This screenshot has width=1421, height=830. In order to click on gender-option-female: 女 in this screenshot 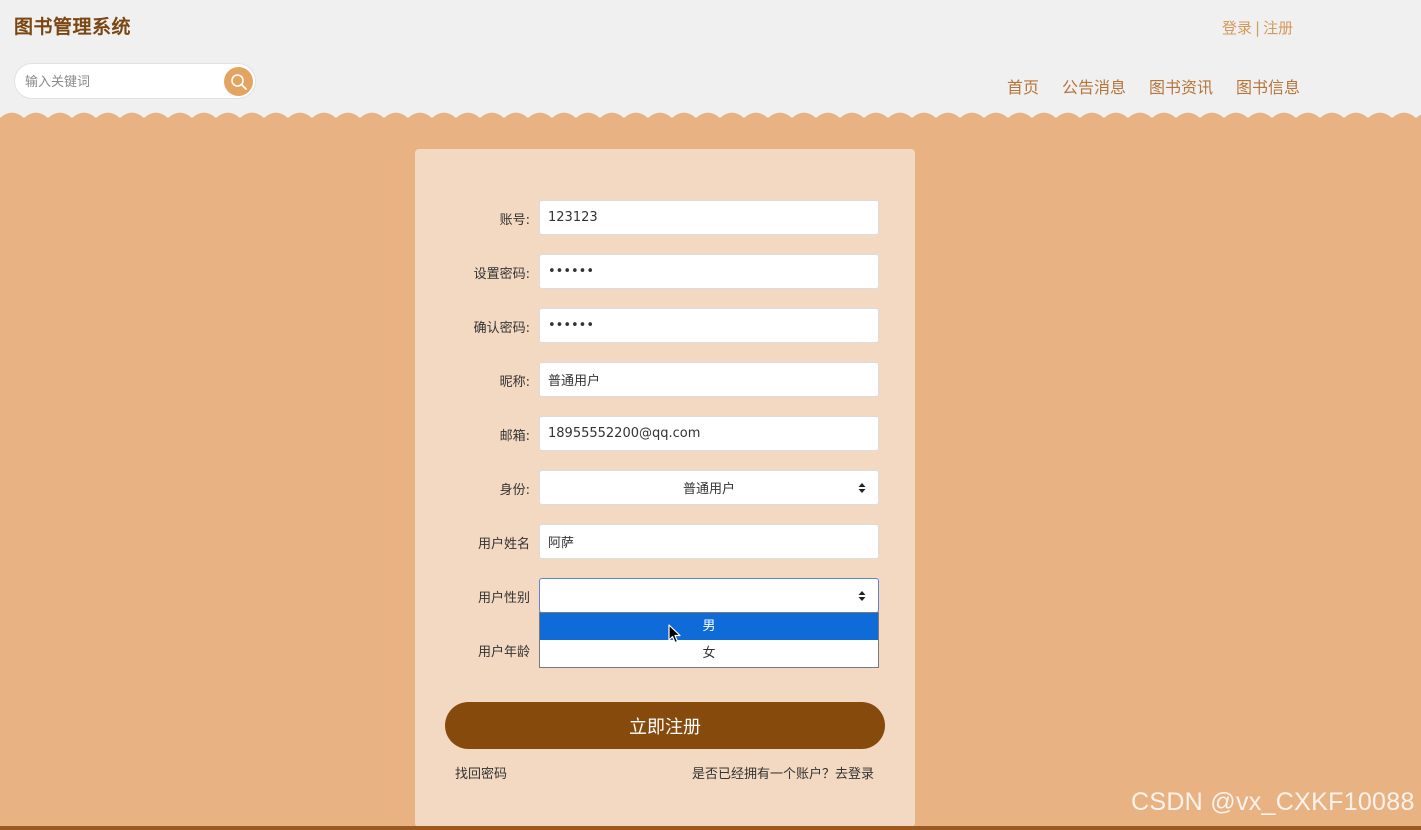, I will do `click(709, 653)`.